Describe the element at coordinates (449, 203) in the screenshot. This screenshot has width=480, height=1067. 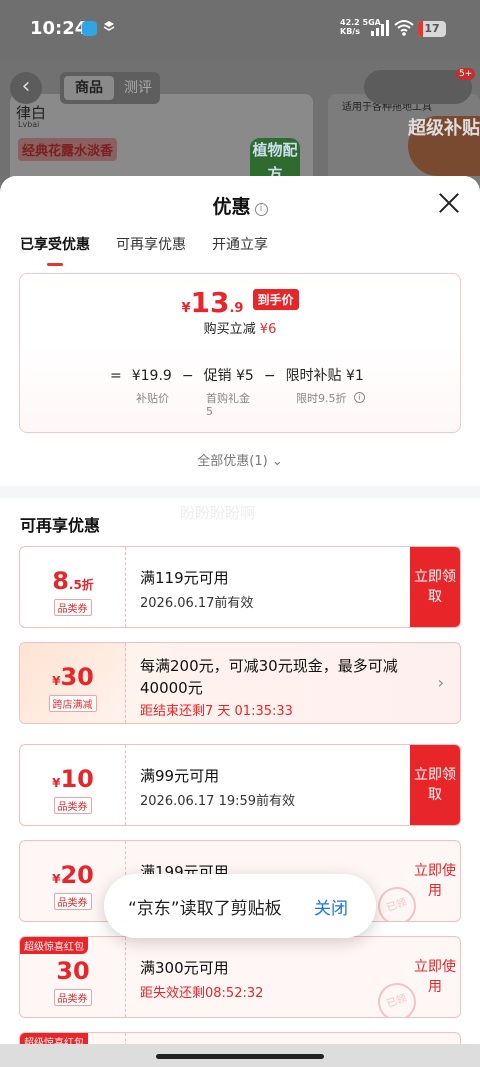
I see `close-icon` at that location.